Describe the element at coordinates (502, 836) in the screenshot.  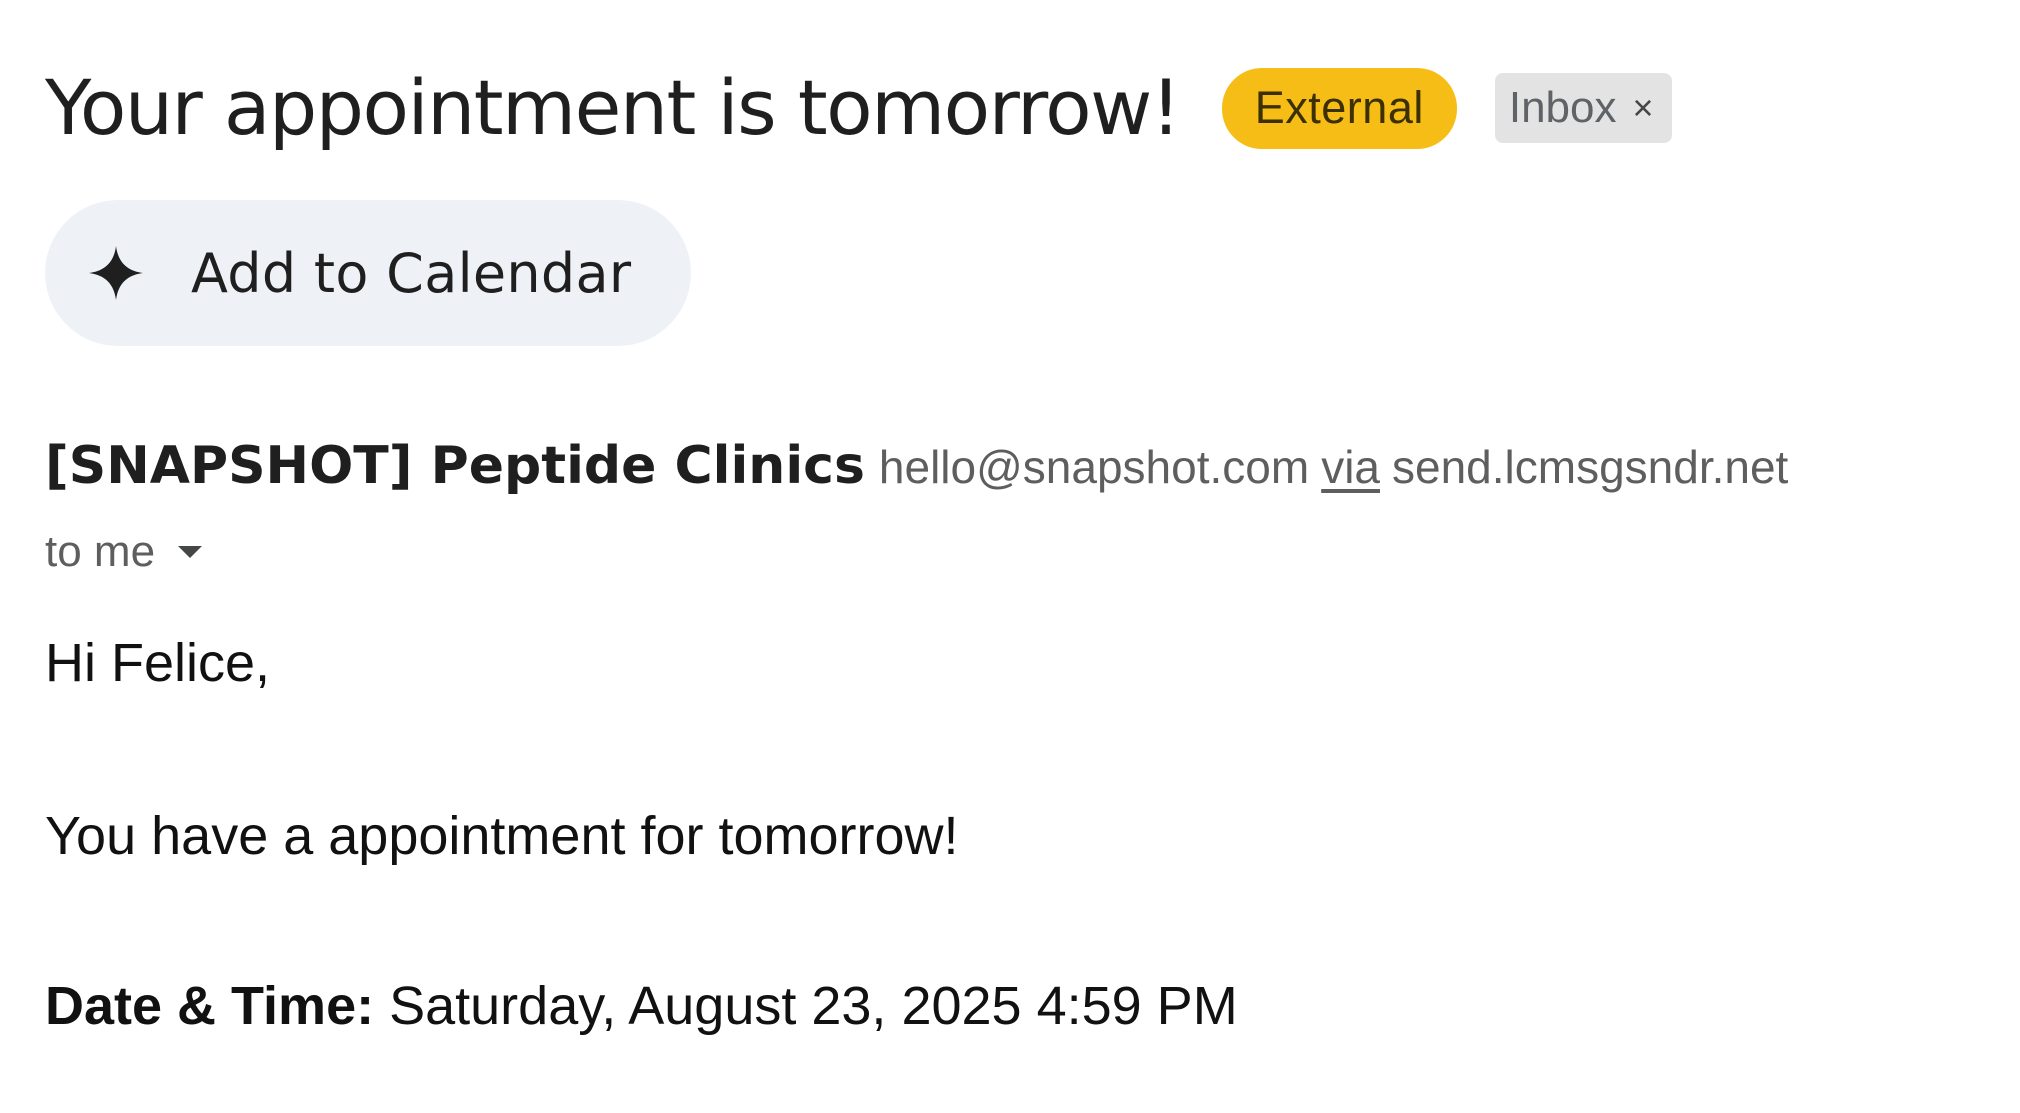
I see `body-message: You have a appointment for tomorrow!` at that location.